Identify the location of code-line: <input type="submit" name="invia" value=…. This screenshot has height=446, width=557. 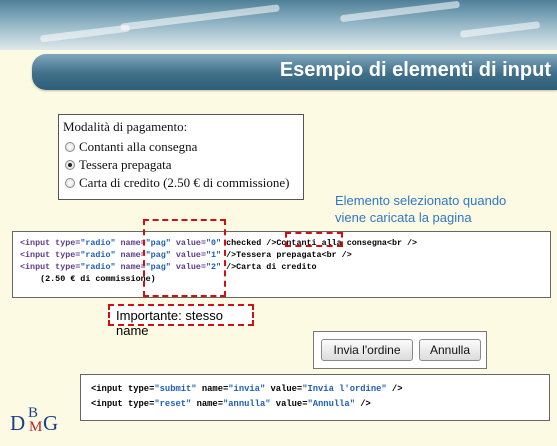
(247, 389).